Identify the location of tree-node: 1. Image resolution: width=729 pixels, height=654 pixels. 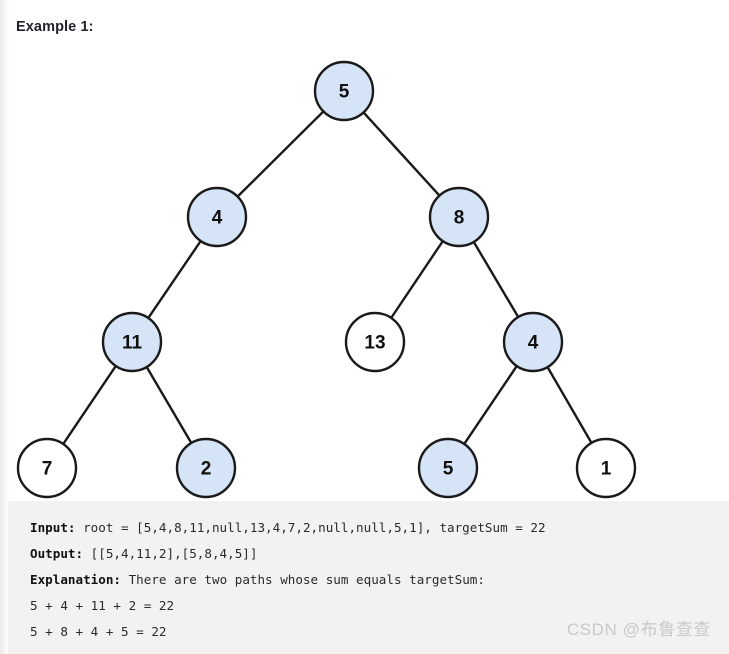
(606, 468).